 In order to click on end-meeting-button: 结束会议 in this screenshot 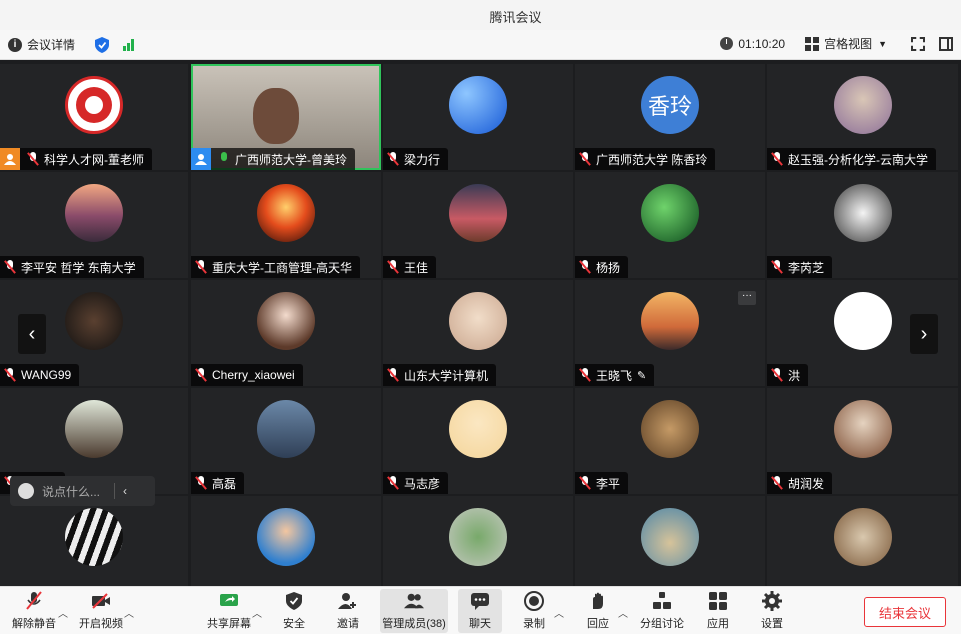, I will do `click(905, 612)`.